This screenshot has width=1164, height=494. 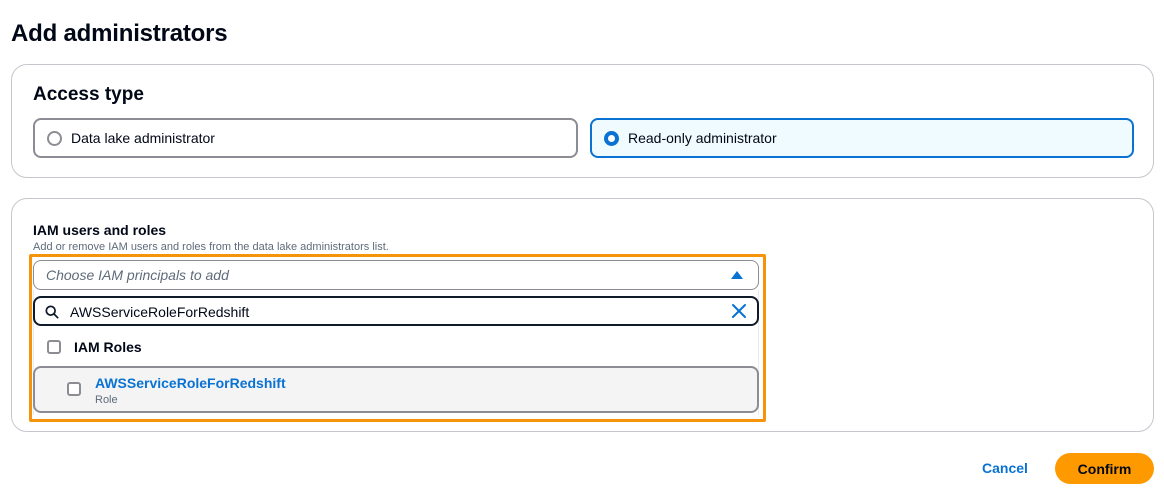 I want to click on tile-label: Read-only administrator, so click(x=702, y=138).